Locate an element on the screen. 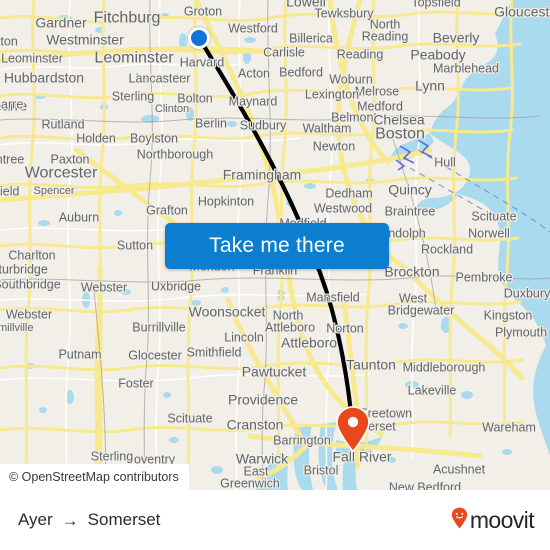 This screenshot has width=550, height=550. map-label: Sutton is located at coordinates (135, 245).